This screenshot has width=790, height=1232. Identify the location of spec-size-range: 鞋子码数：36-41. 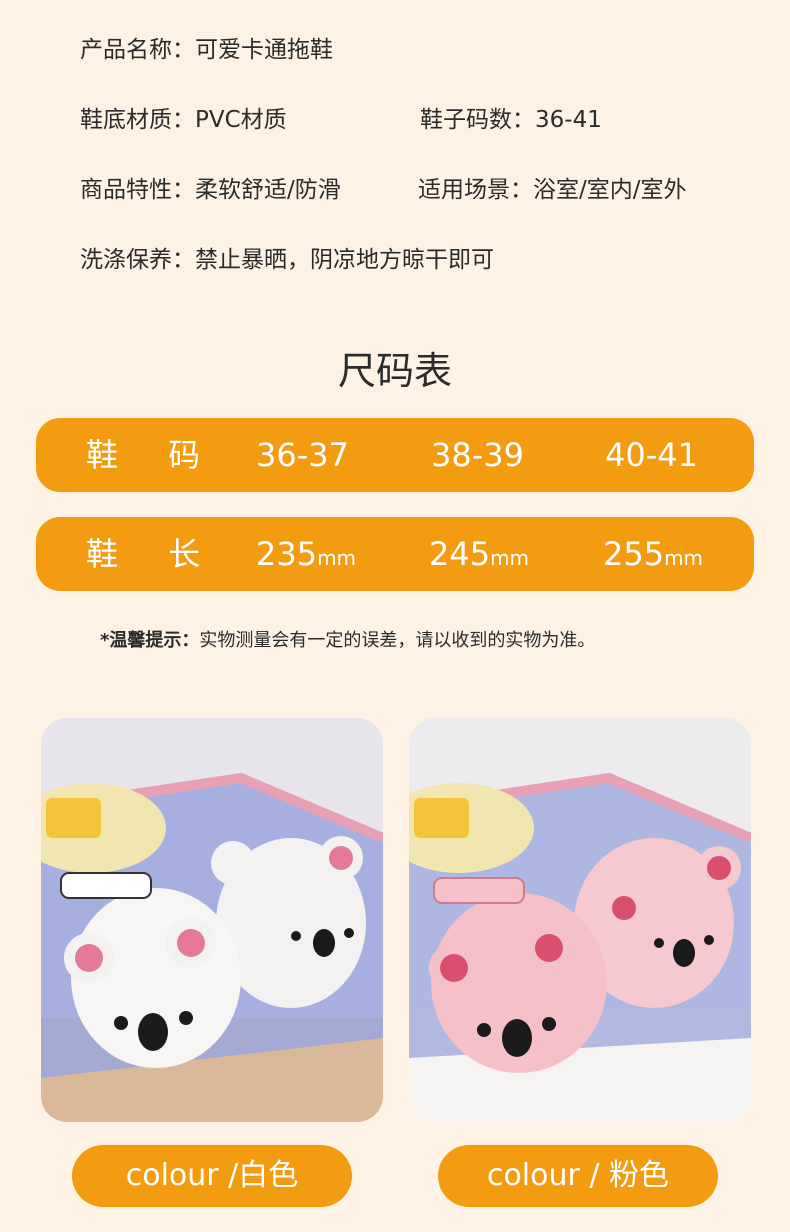
(511, 117).